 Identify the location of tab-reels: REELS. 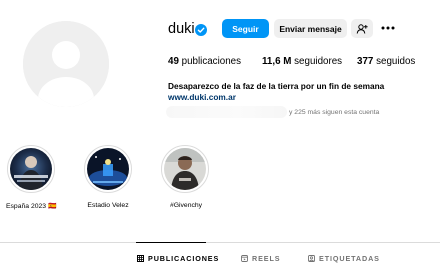
(260, 258).